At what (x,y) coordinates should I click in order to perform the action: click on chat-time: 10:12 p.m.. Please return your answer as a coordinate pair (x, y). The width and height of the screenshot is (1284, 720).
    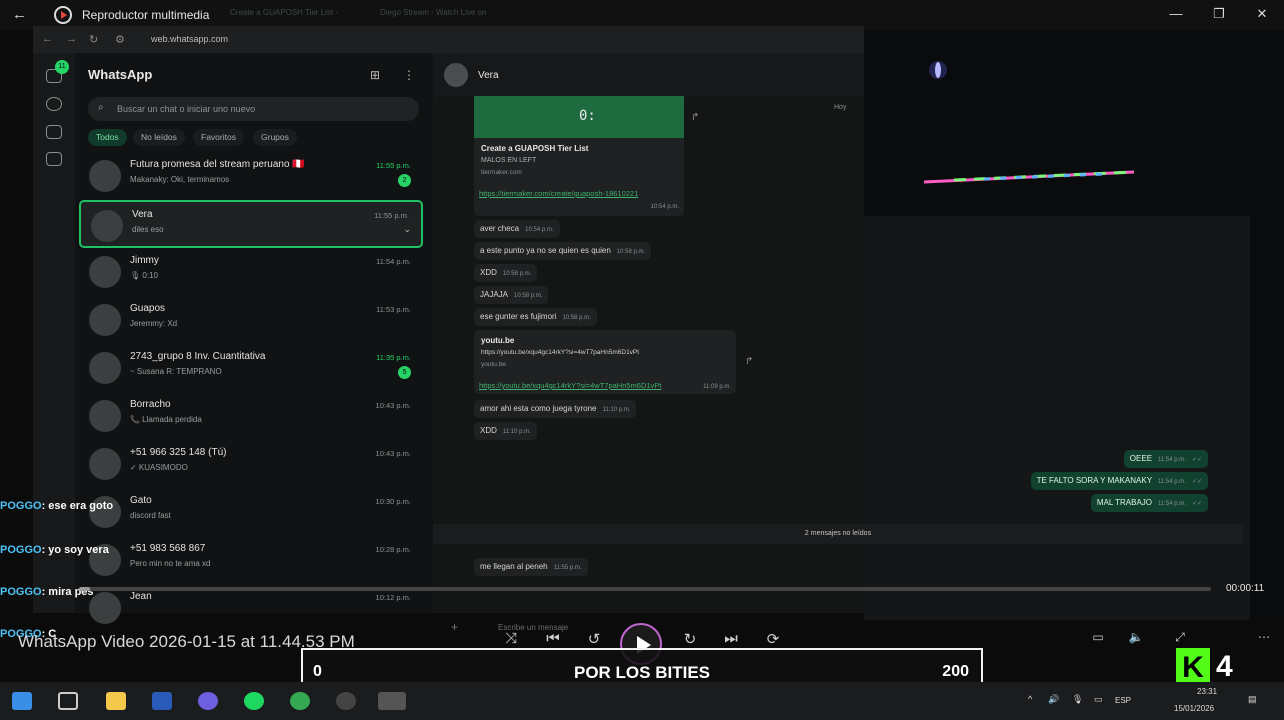
    Looking at the image, I should click on (393, 597).